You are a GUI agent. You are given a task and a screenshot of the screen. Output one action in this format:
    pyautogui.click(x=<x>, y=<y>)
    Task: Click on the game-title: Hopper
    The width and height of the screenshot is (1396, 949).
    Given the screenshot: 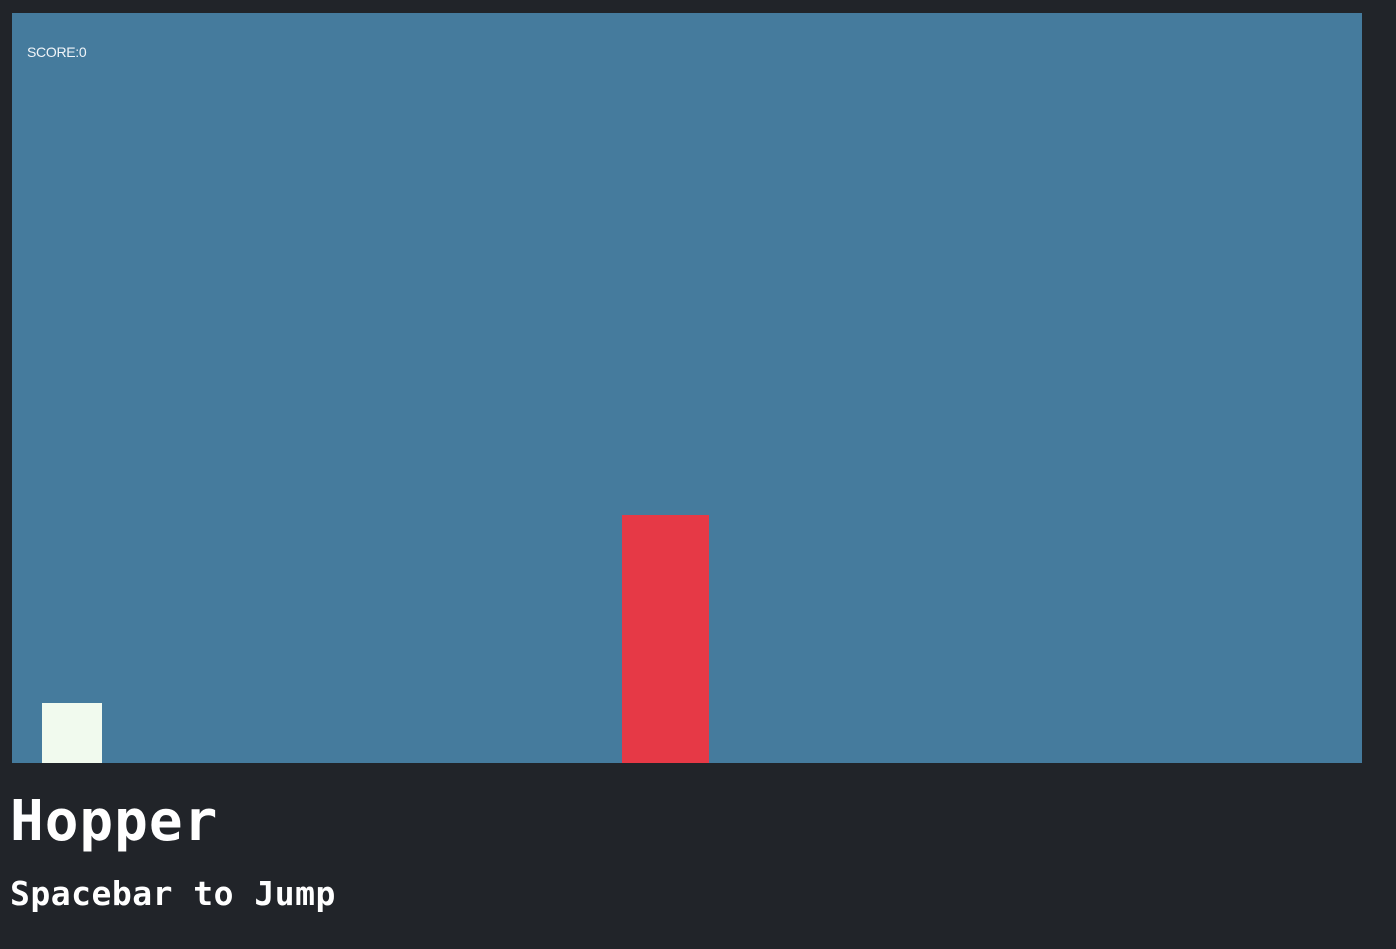 What is the action you would take?
    pyautogui.click(x=114, y=821)
    